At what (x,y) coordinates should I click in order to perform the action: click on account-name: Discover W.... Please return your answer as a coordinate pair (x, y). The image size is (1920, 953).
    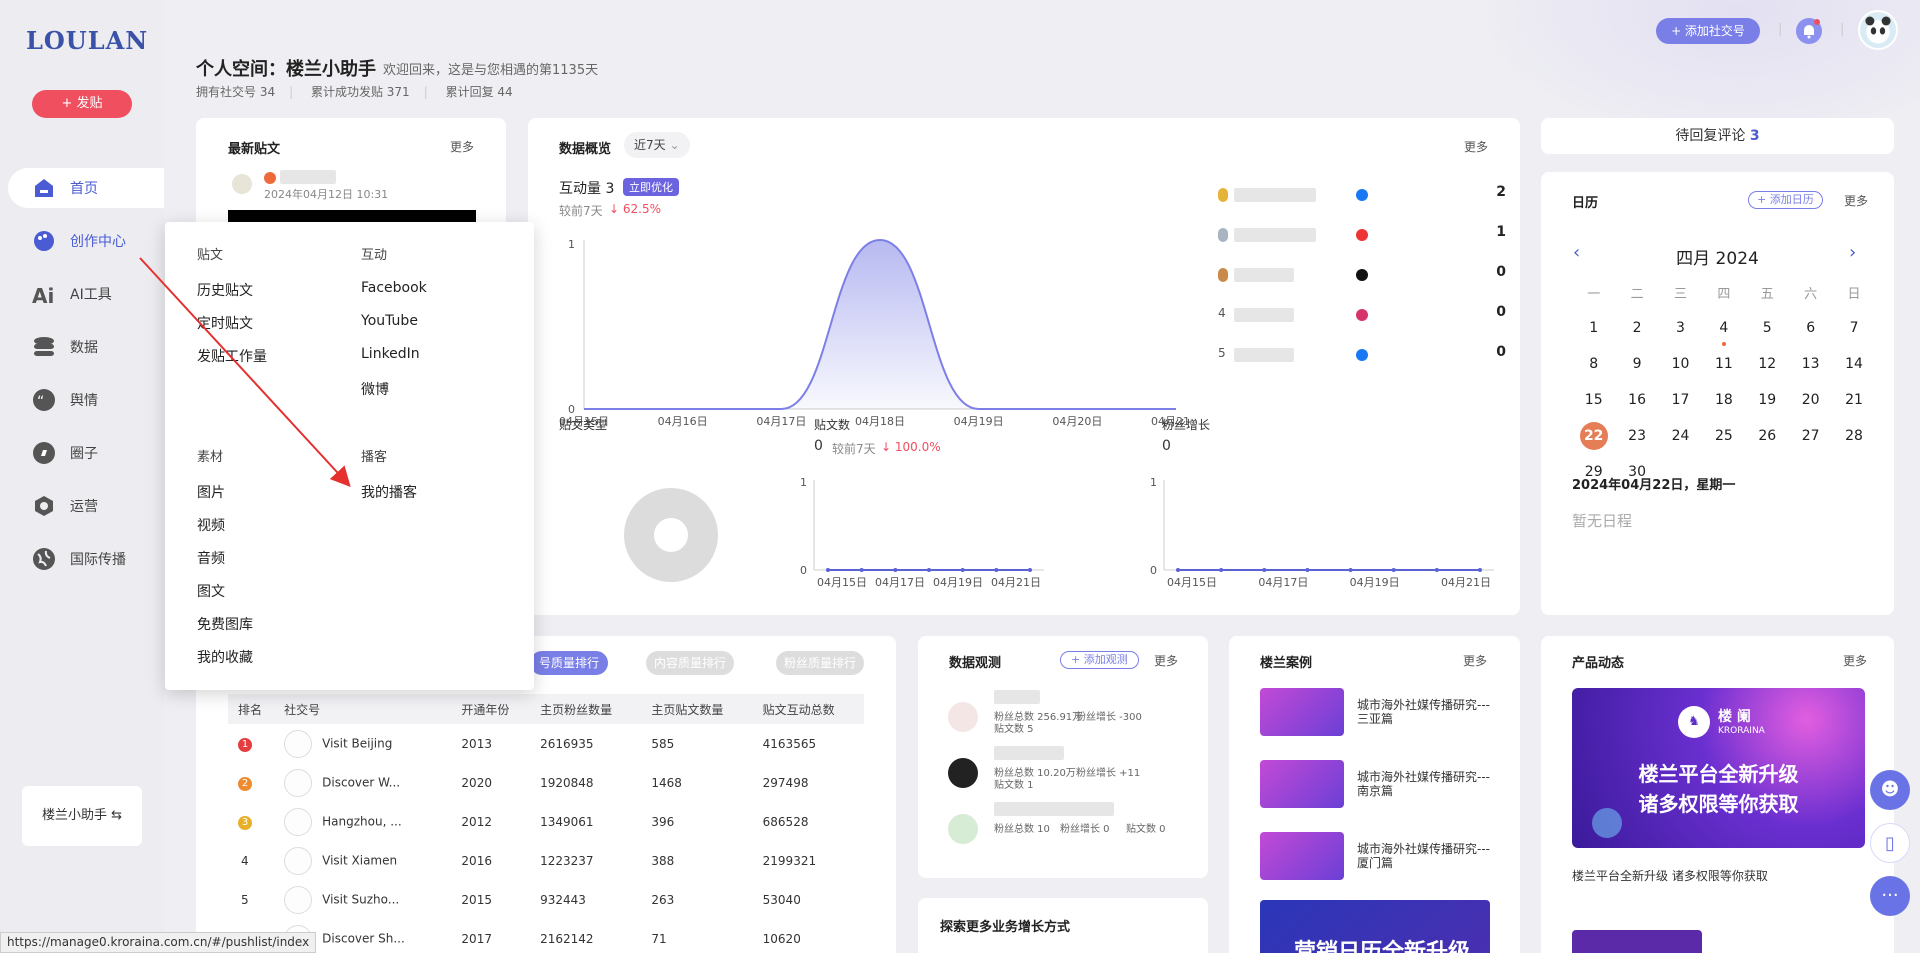
    Looking at the image, I should click on (361, 782).